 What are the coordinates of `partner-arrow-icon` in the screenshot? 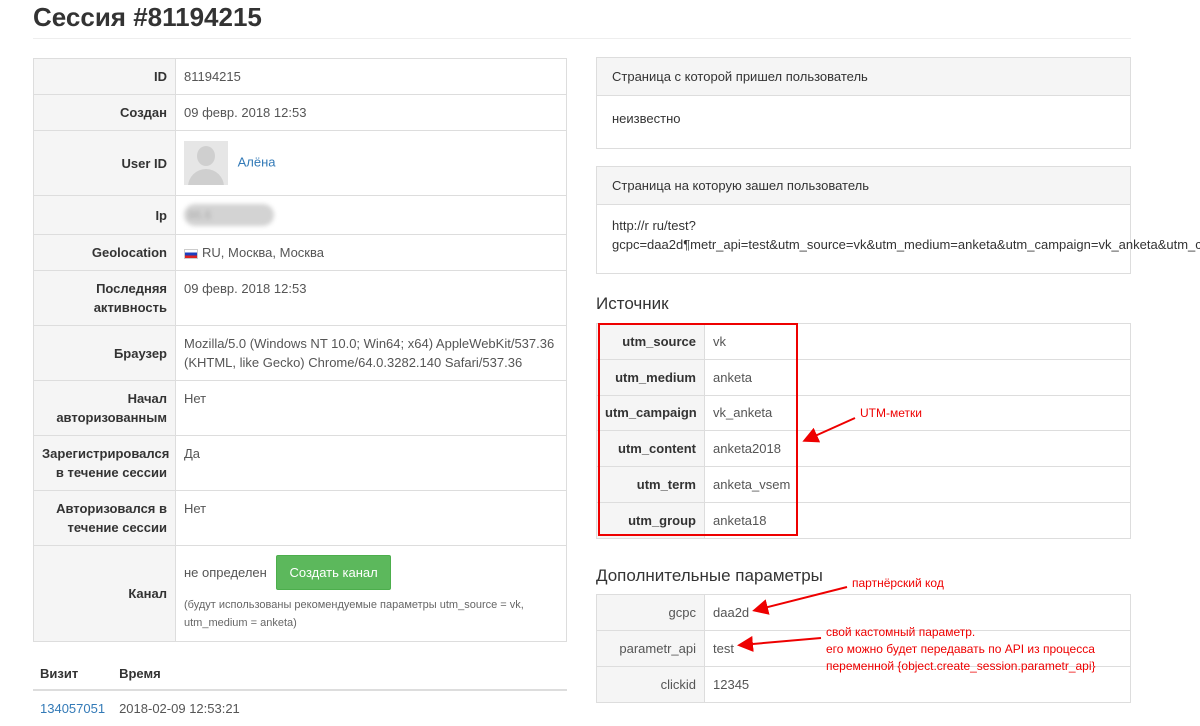 It's located at (800, 600).